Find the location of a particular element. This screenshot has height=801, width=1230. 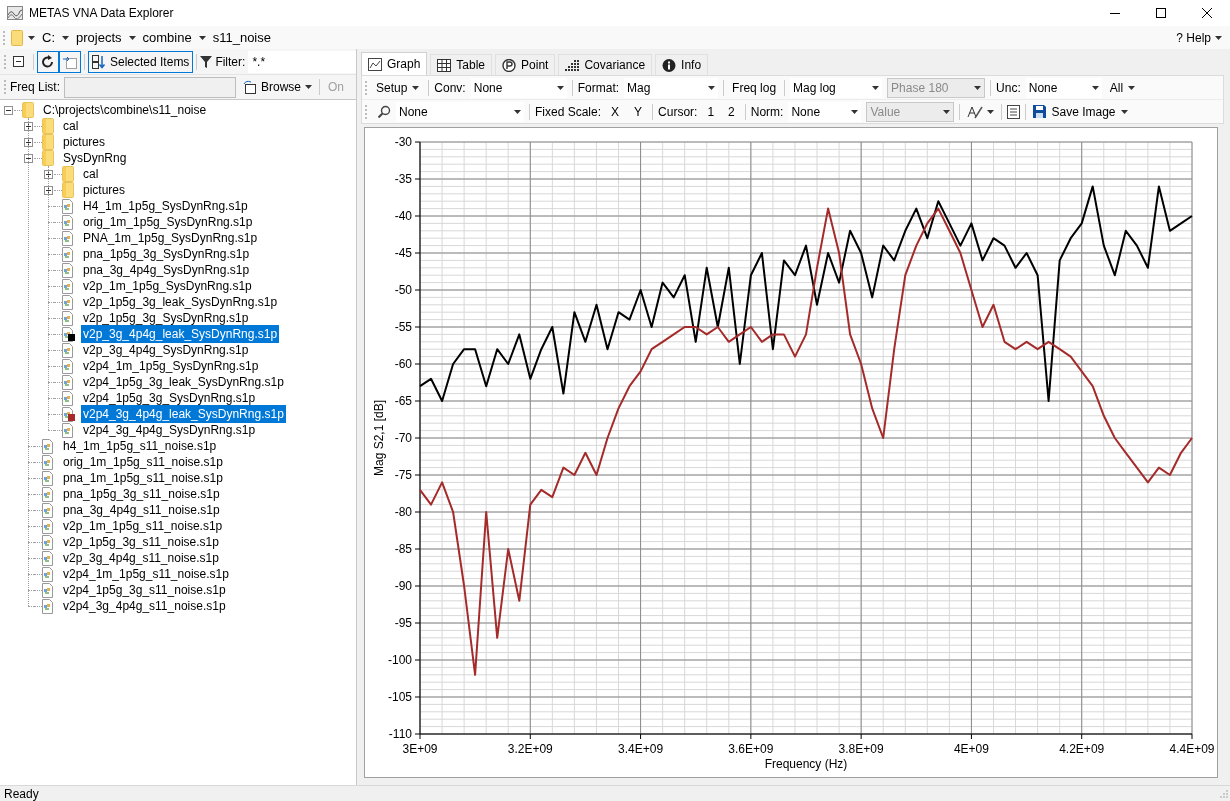

sort-button: Selected Items is located at coordinates (141, 61).